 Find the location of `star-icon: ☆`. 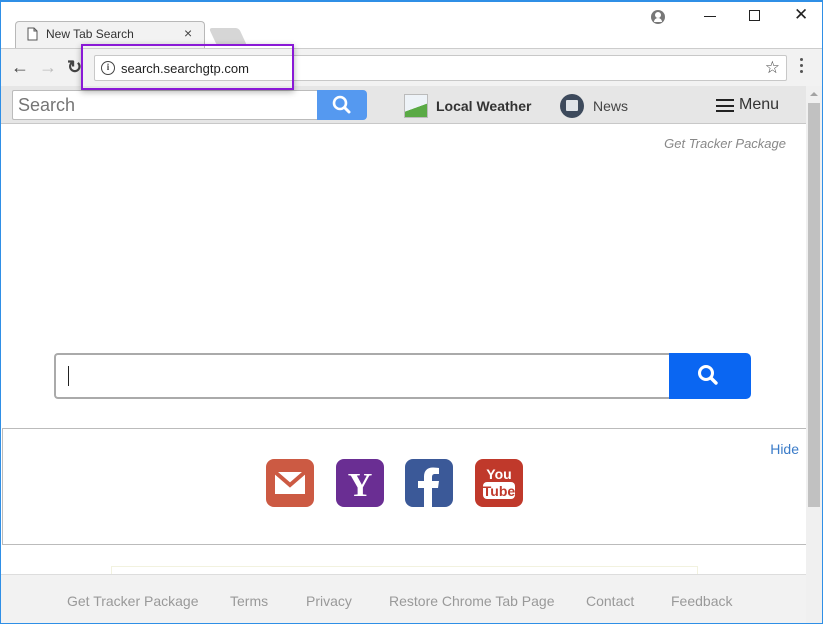

star-icon: ☆ is located at coordinates (772, 68).